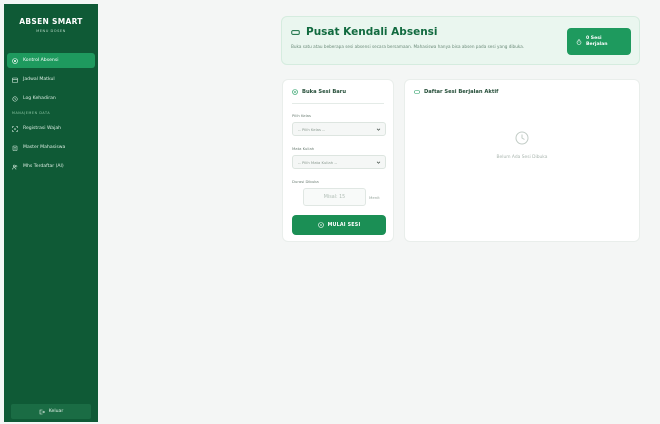 This screenshot has height=424, width=660. Describe the element at coordinates (15, 148) in the screenshot. I see `clipboard-icon` at that location.